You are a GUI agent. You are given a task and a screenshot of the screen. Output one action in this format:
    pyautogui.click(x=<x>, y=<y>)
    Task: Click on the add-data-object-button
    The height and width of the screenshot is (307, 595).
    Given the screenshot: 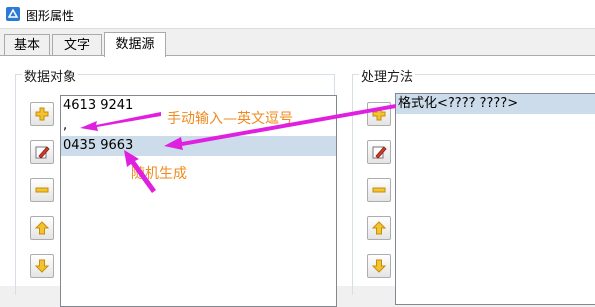 What is the action you would take?
    pyautogui.click(x=42, y=114)
    